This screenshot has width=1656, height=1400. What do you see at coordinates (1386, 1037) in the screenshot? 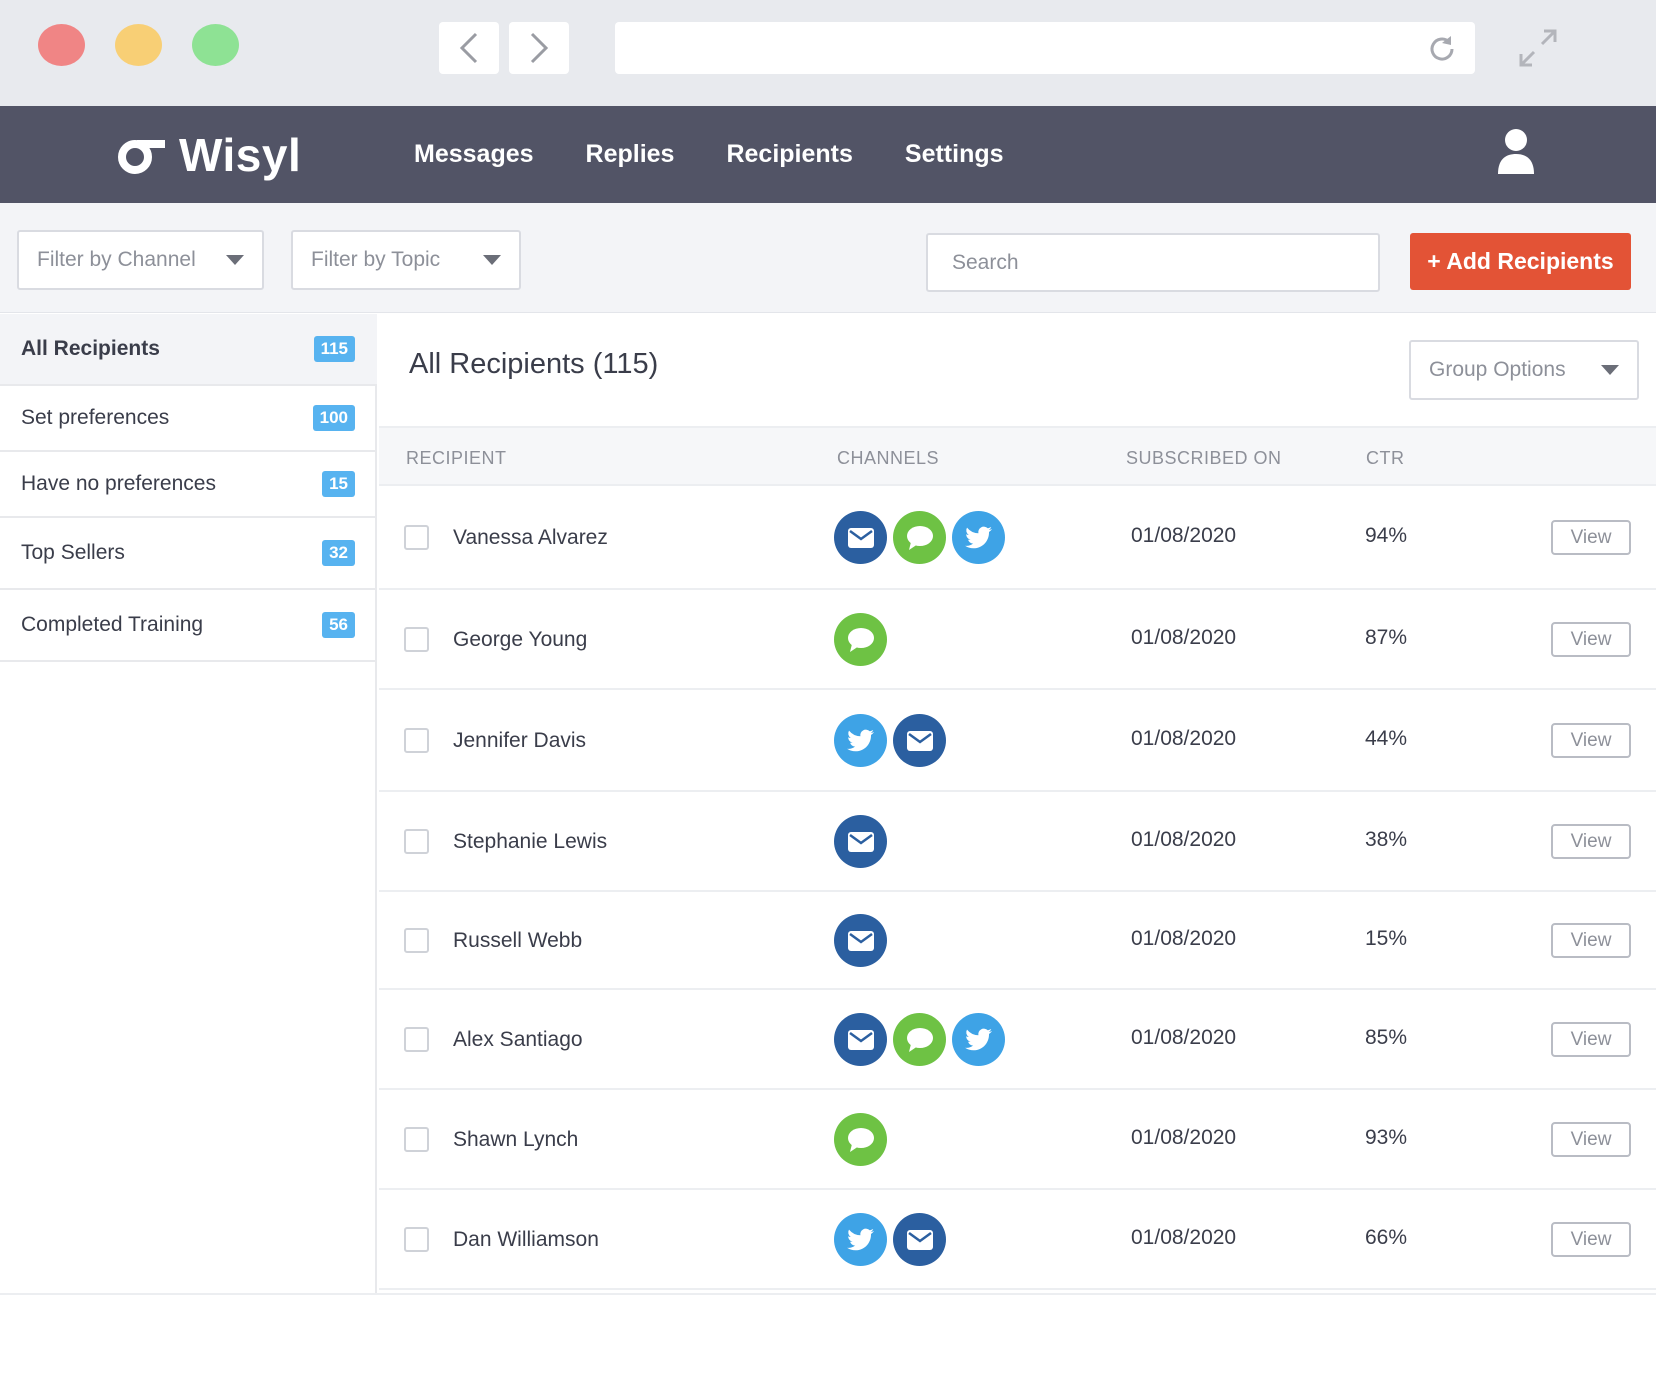
I see `ctr-value: 85%` at bounding box center [1386, 1037].